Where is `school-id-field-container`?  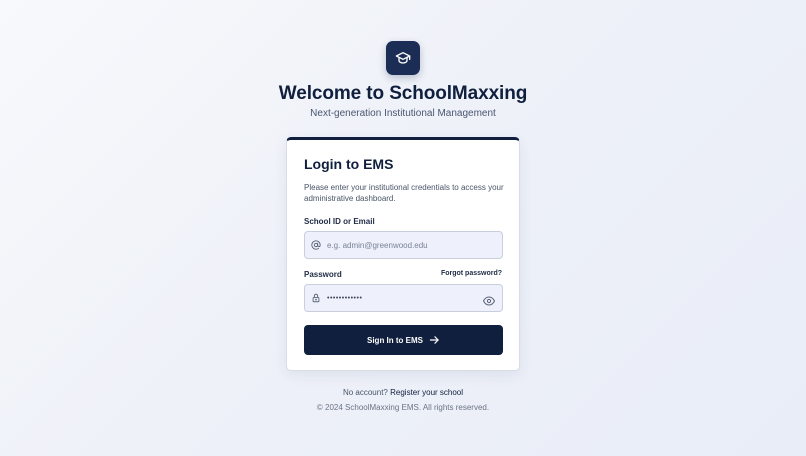
school-id-field-container is located at coordinates (403, 245).